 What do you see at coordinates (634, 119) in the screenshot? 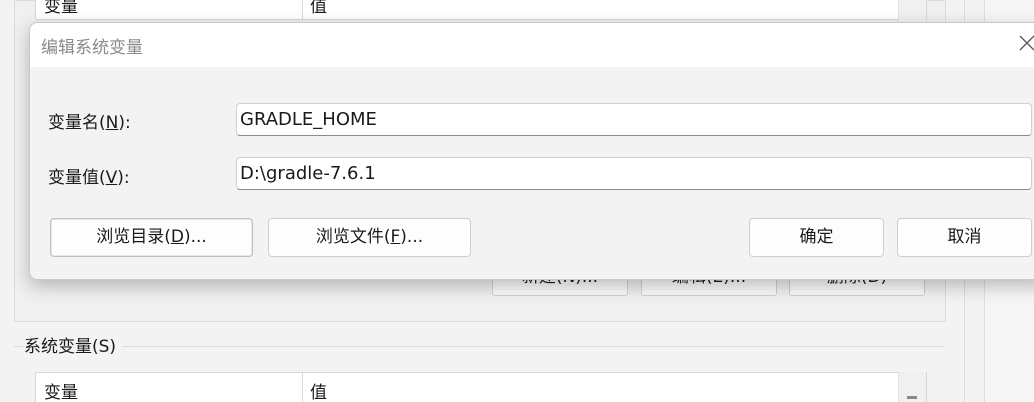
I see `variable-name-input: GRADLE_HOME` at bounding box center [634, 119].